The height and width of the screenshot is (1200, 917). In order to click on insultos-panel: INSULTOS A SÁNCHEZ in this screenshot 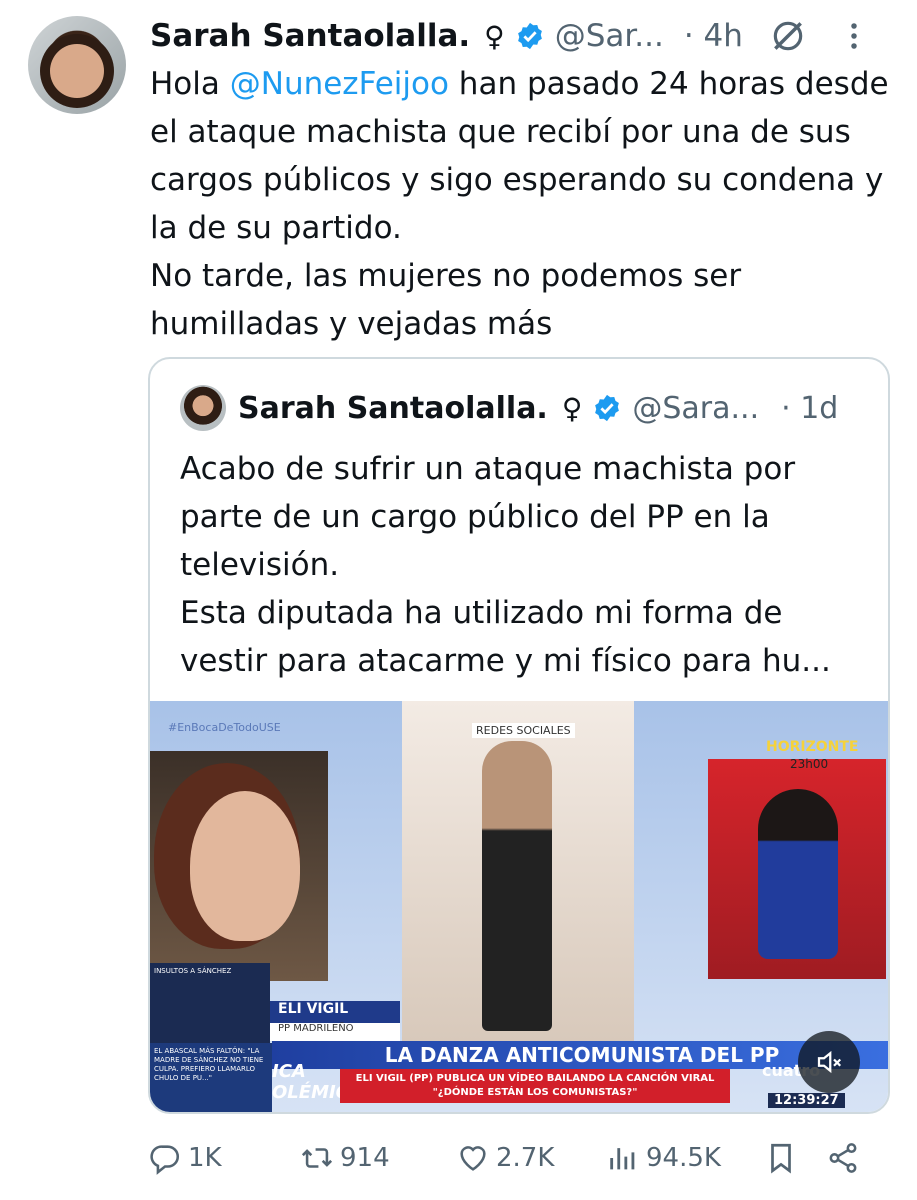, I will do `click(210, 1003)`.